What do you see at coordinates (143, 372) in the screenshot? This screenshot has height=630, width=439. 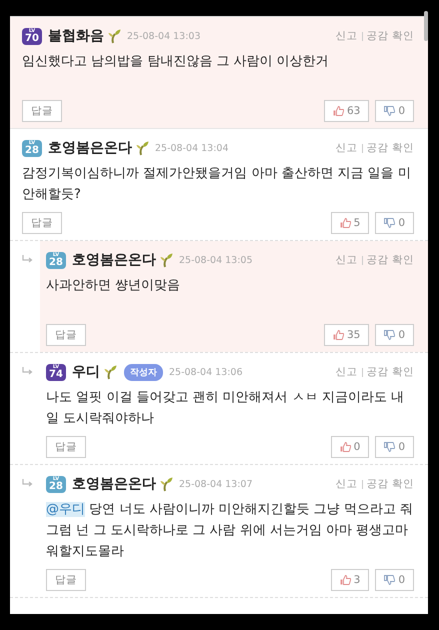 I see `author-tag: 작성자` at bounding box center [143, 372].